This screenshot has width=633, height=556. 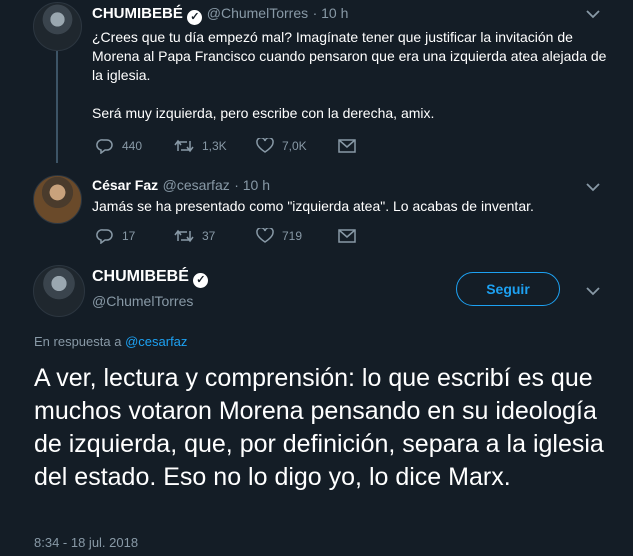 I want to click on tweet-header: CHUMIBEBÉ ✓ @ChumelTorres · 10 h, so click(x=220, y=15).